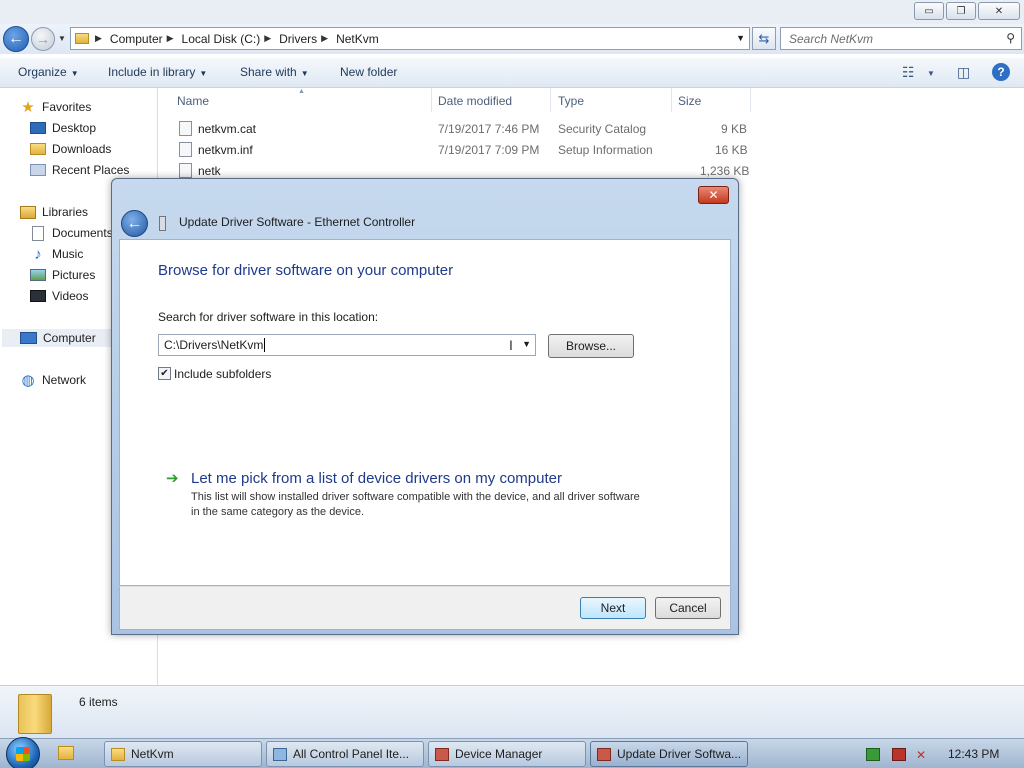 The height and width of the screenshot is (768, 1024). I want to click on refresh-icon: ⇆, so click(764, 38).